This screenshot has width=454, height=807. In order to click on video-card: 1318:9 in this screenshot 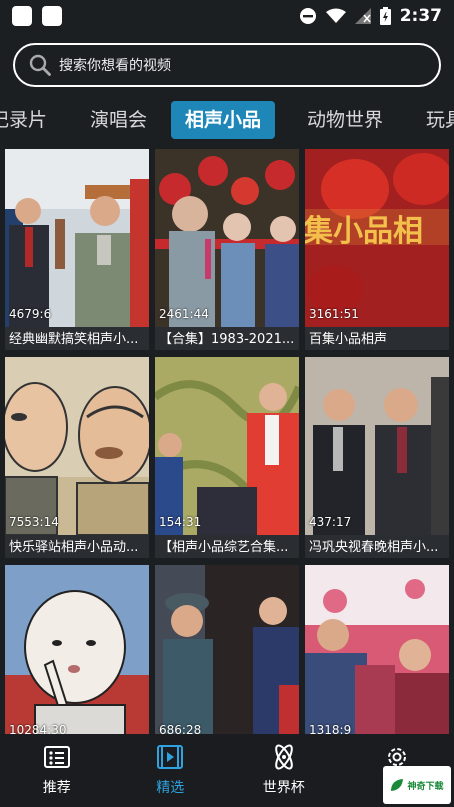, I will do `click(377, 649)`.